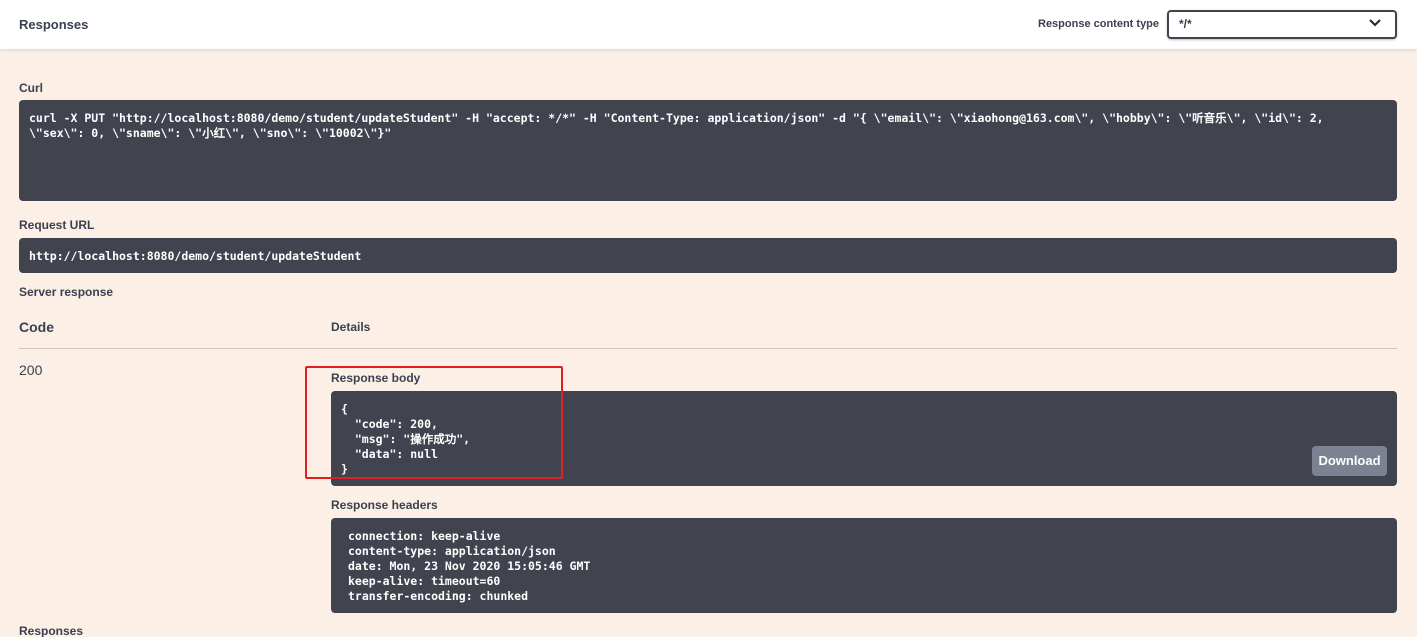 Image resolution: width=1417 pixels, height=637 pixels. Describe the element at coordinates (708, 348) in the screenshot. I see `table-divider` at that location.